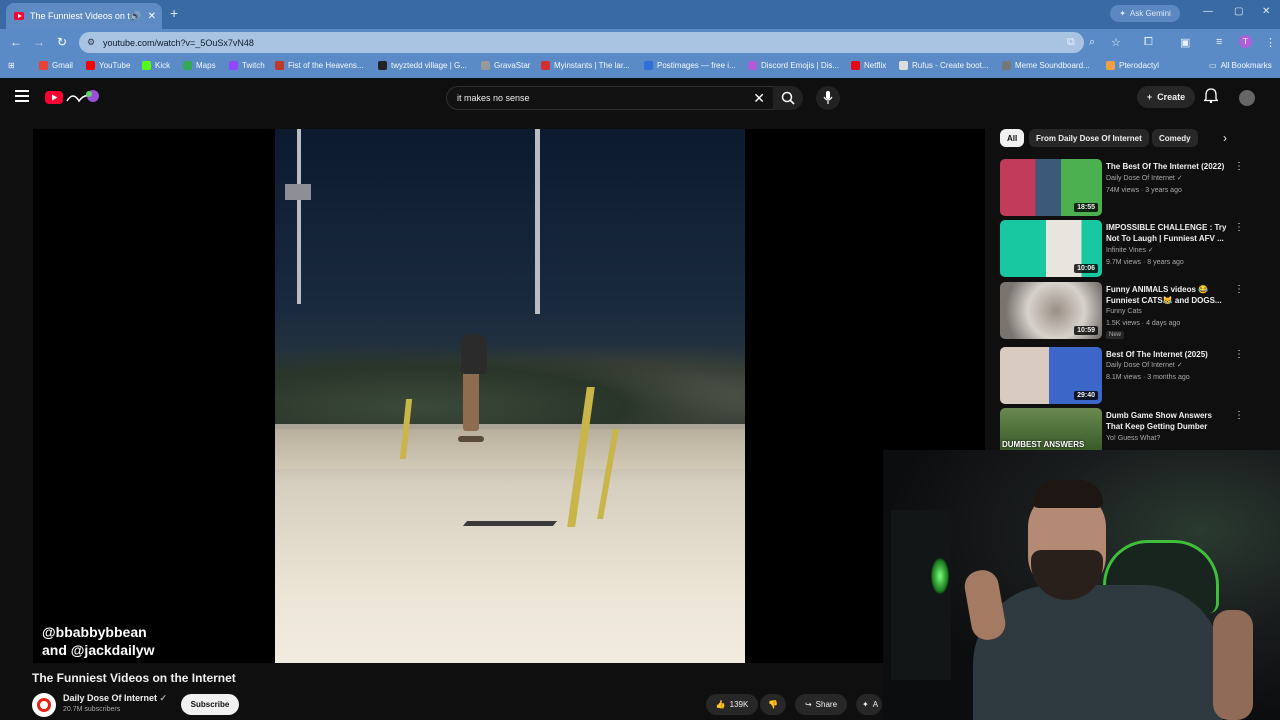 This screenshot has height=720, width=1280. What do you see at coordinates (1133, 439) in the screenshot?
I see `recommendation-channel: Yo! Guess What?` at bounding box center [1133, 439].